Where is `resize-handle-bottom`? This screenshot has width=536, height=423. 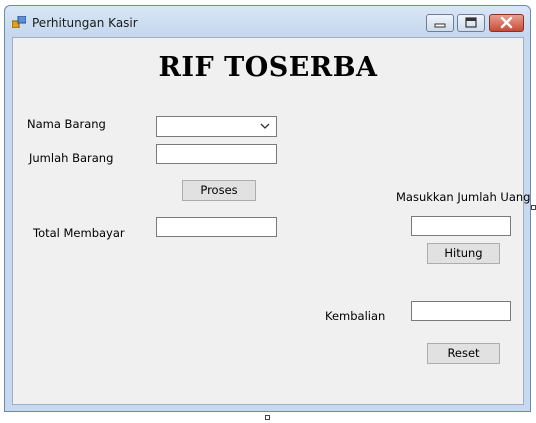
resize-handle-bottom is located at coordinates (267, 417).